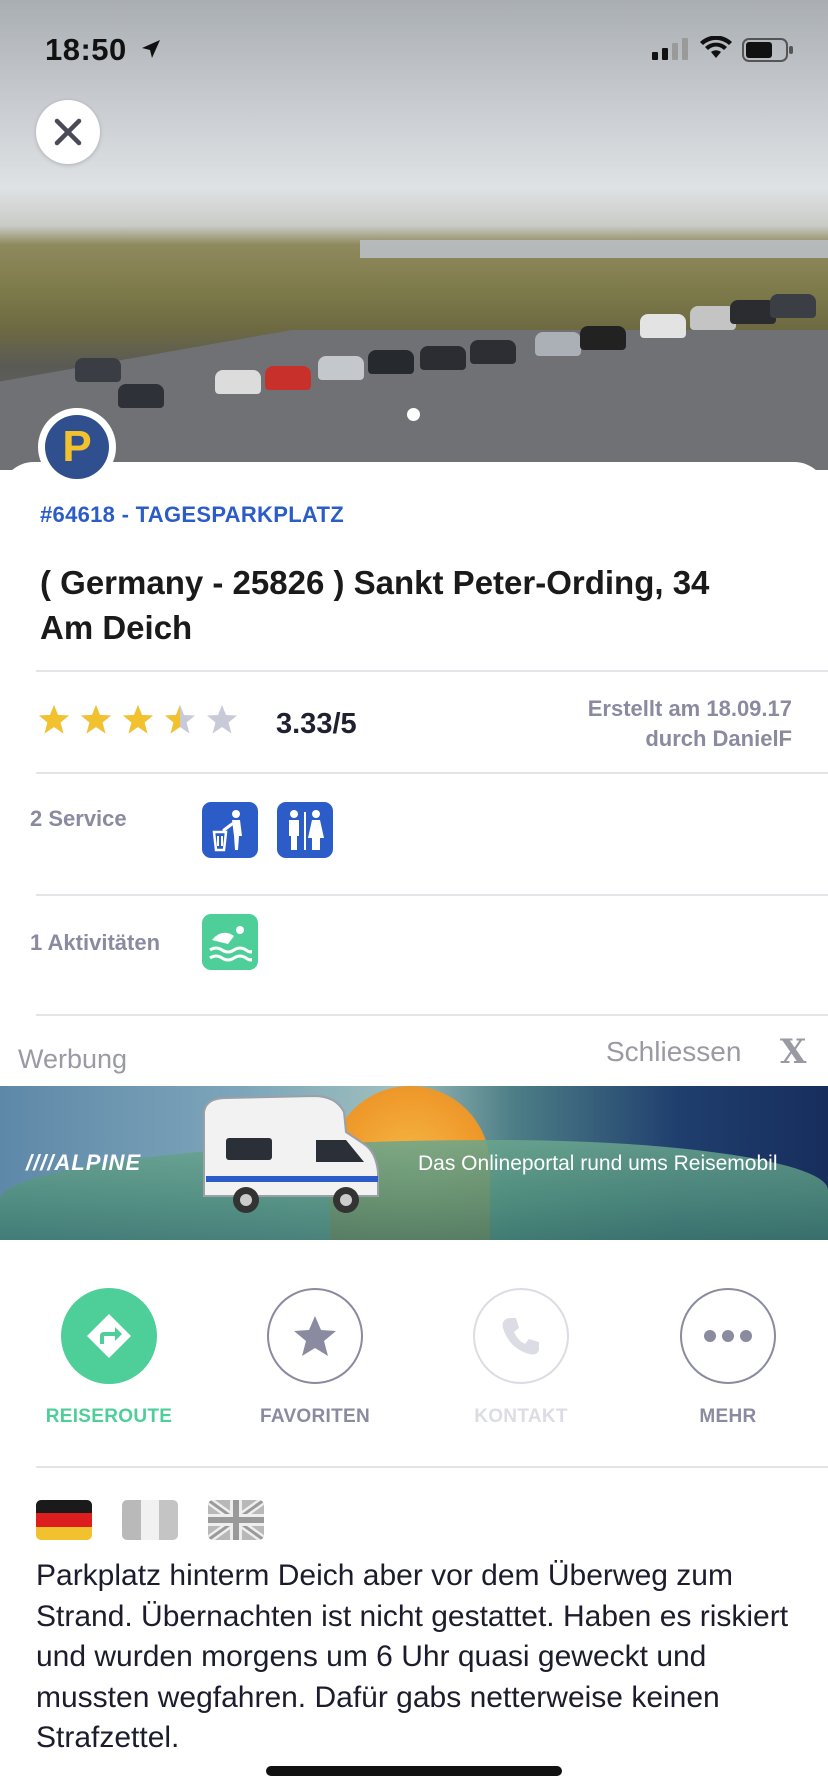 The width and height of the screenshot is (828, 1792). What do you see at coordinates (414, 50) in the screenshot?
I see `status-bar: 18:50` at bounding box center [414, 50].